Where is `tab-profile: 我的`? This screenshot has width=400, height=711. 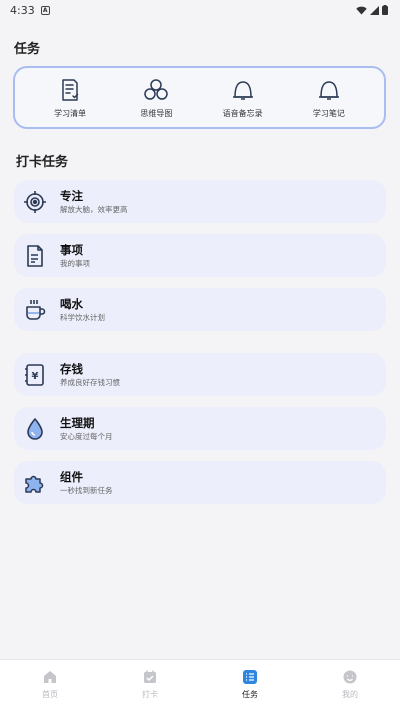
tab-profile: 我的 is located at coordinates (350, 685).